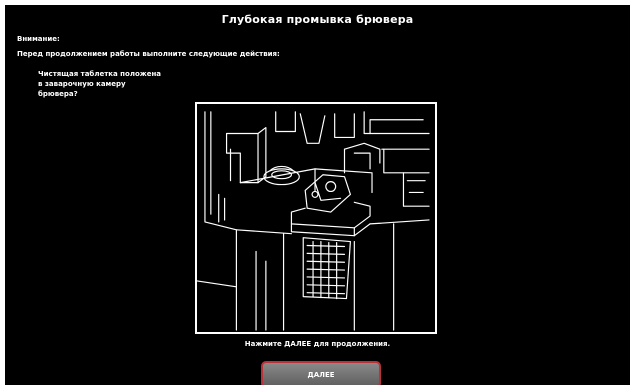 This screenshot has height=388, width=635. I want to click on continue-prompt: Нажмите ДАЛЕЕ для продолжения., so click(317, 344).